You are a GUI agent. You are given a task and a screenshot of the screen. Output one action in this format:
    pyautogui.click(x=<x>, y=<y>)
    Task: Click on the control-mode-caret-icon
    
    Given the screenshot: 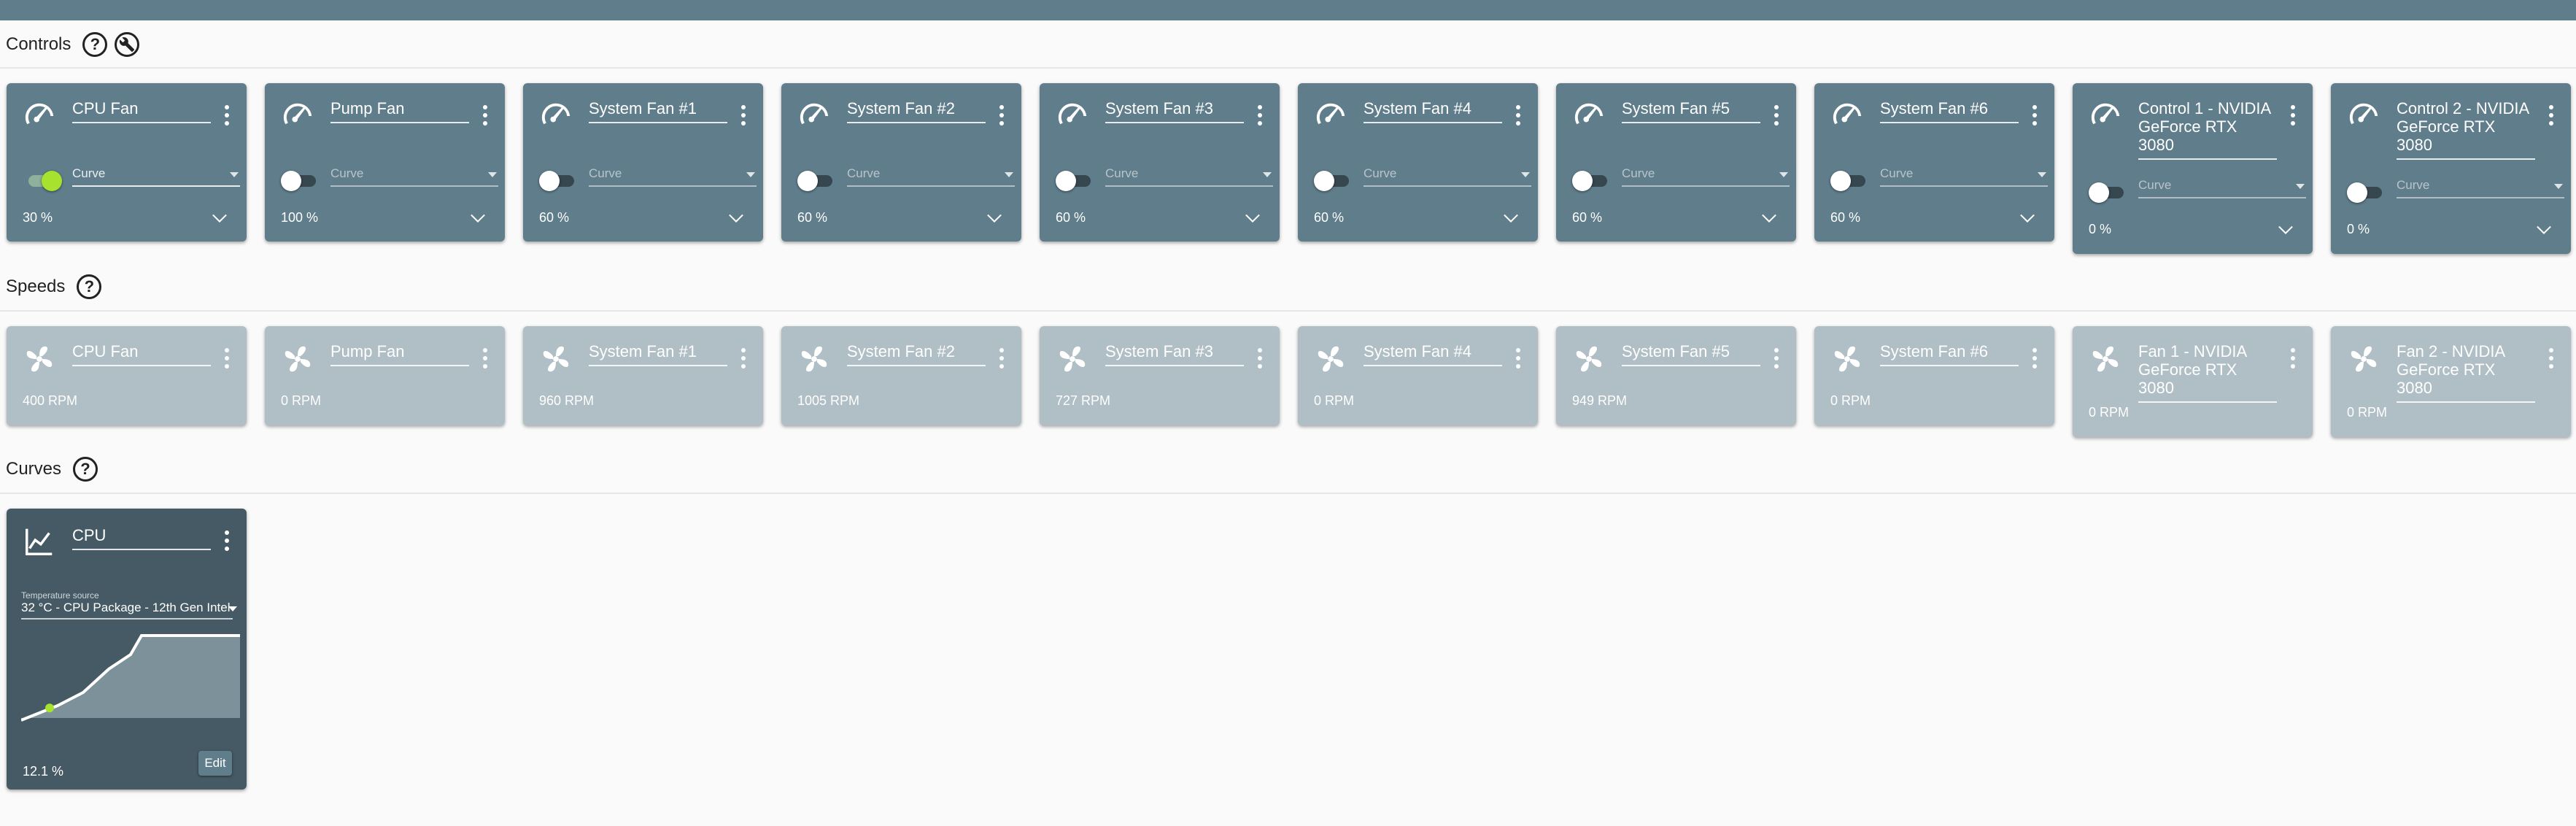 What is the action you would take?
    pyautogui.click(x=1009, y=174)
    